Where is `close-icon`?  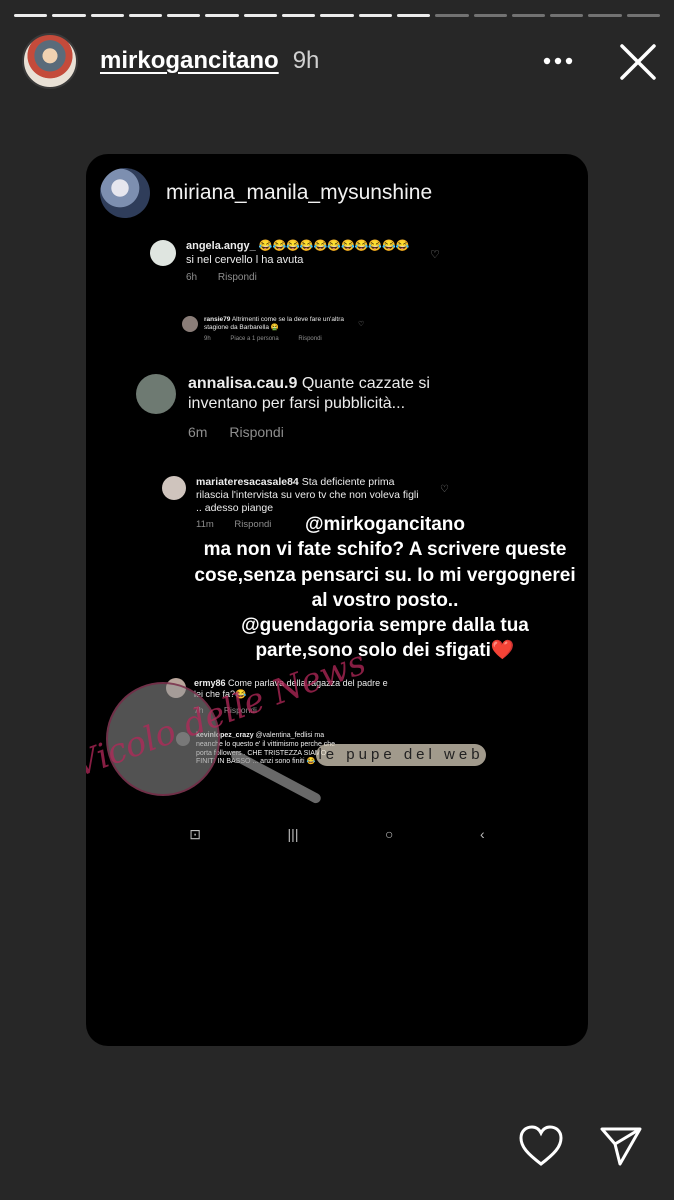
close-icon is located at coordinates (638, 62).